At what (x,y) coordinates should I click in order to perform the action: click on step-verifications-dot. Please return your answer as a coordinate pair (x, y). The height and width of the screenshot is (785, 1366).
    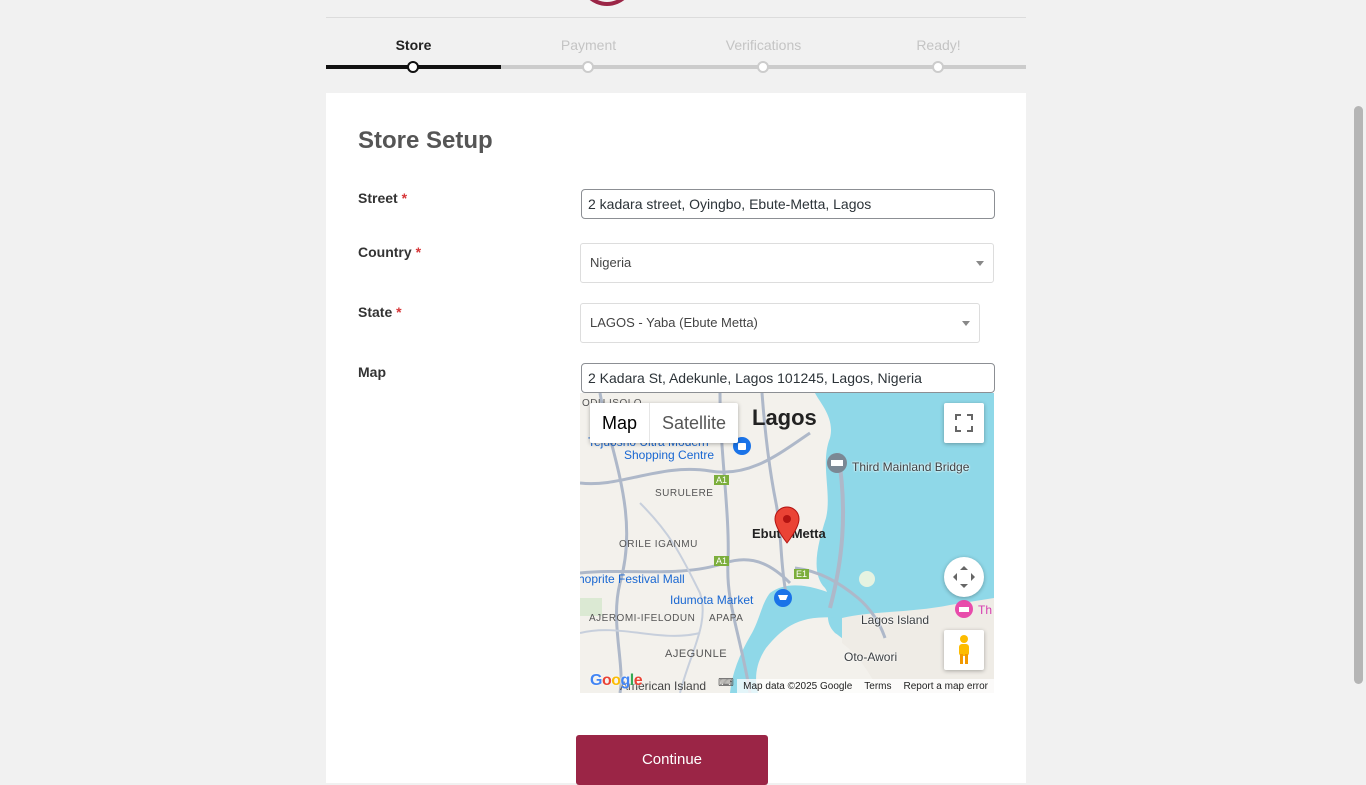
    Looking at the image, I should click on (763, 67).